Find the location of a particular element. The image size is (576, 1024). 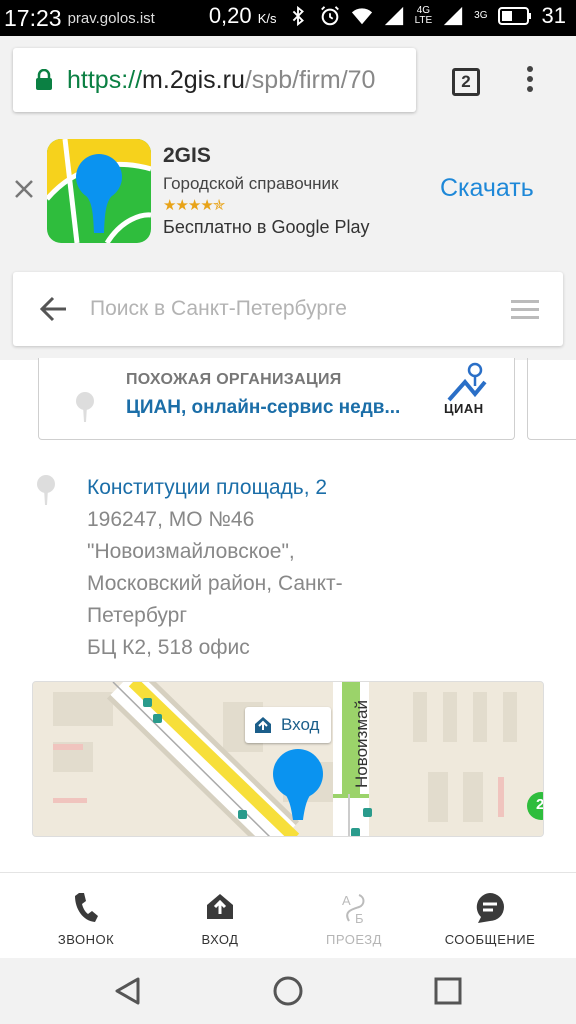

svg-text: А is located at coordinates (346, 900).